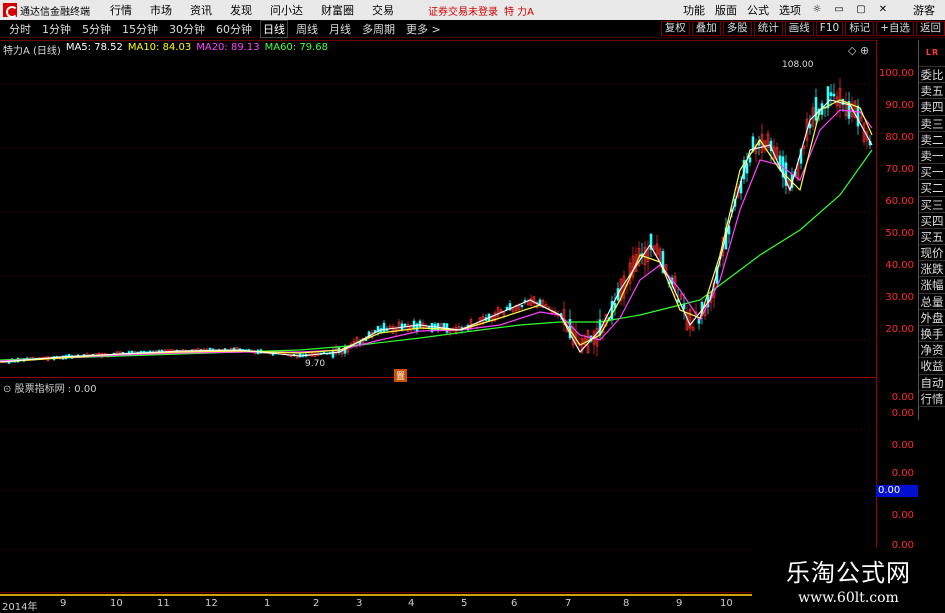 This screenshot has width=945, height=613. What do you see at coordinates (899, 105) in the screenshot?
I see `price-tick: 90.00` at bounding box center [899, 105].